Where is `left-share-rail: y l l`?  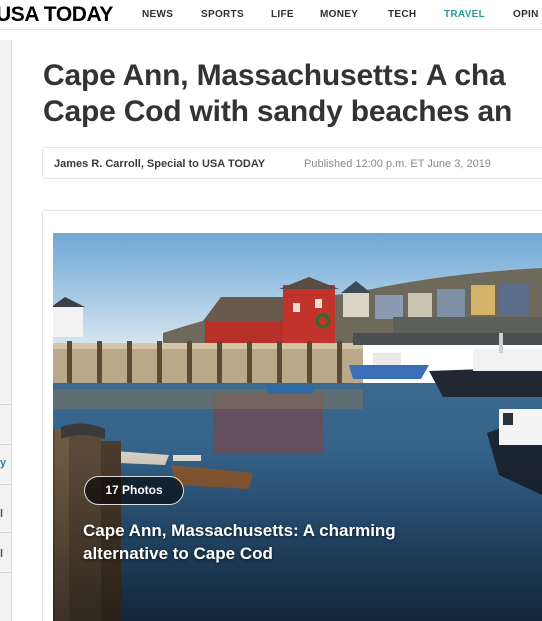
left-share-rail: y l l is located at coordinates (6, 330).